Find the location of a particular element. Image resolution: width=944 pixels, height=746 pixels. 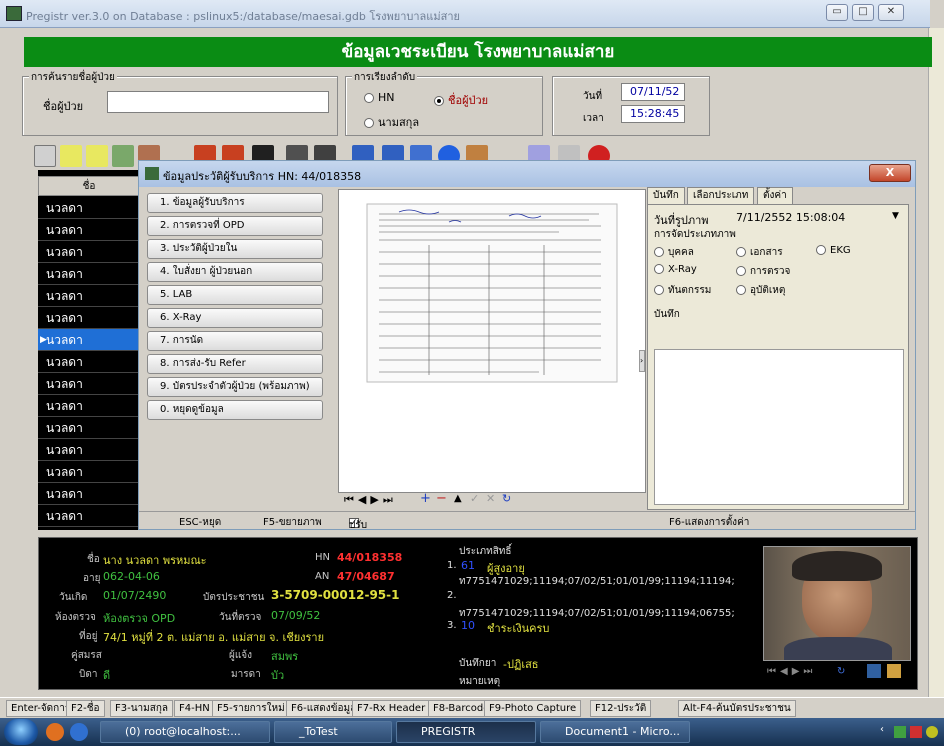

category-exam-radio: การตรวจ is located at coordinates (763, 271).